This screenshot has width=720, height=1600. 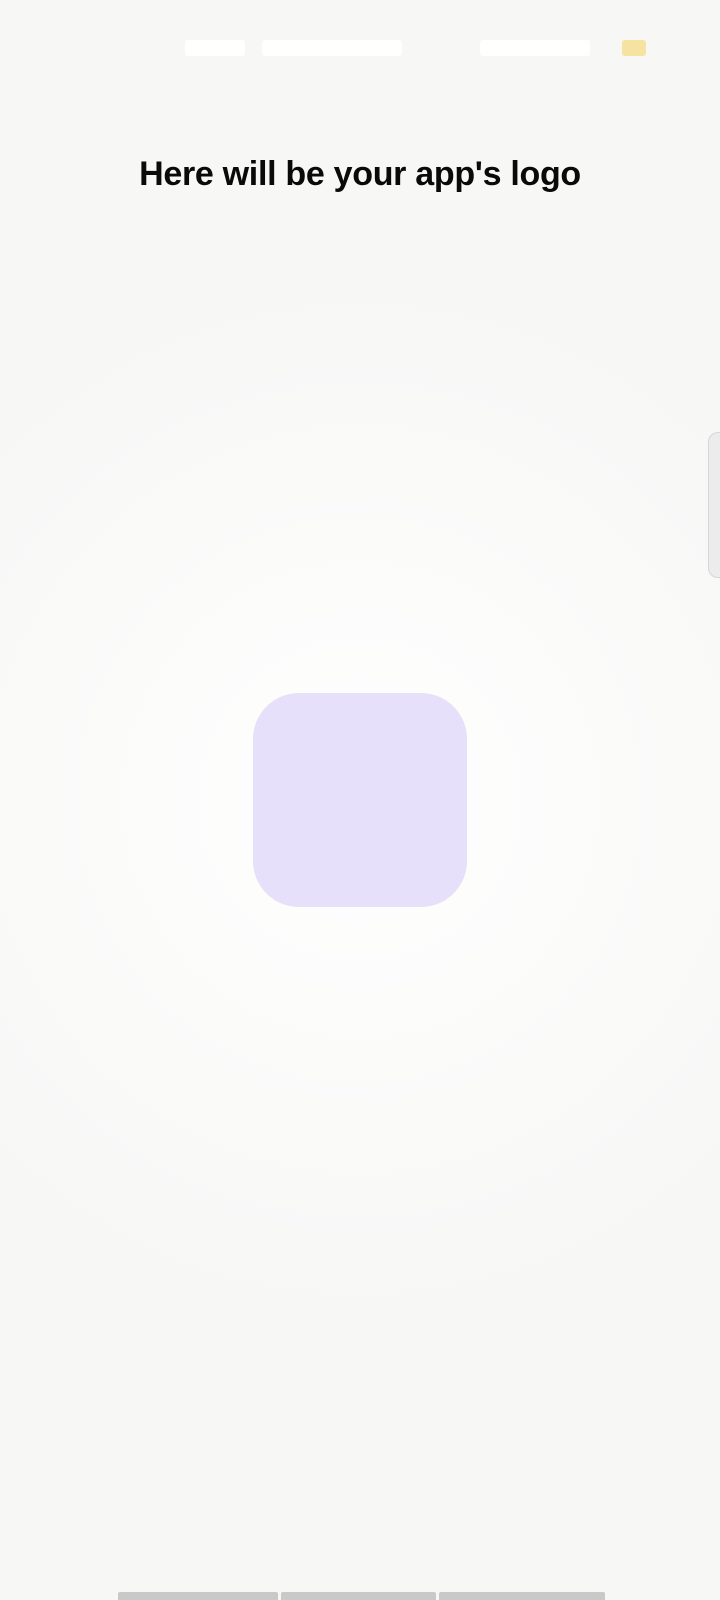 I want to click on notification-icon, so click(x=535, y=48).